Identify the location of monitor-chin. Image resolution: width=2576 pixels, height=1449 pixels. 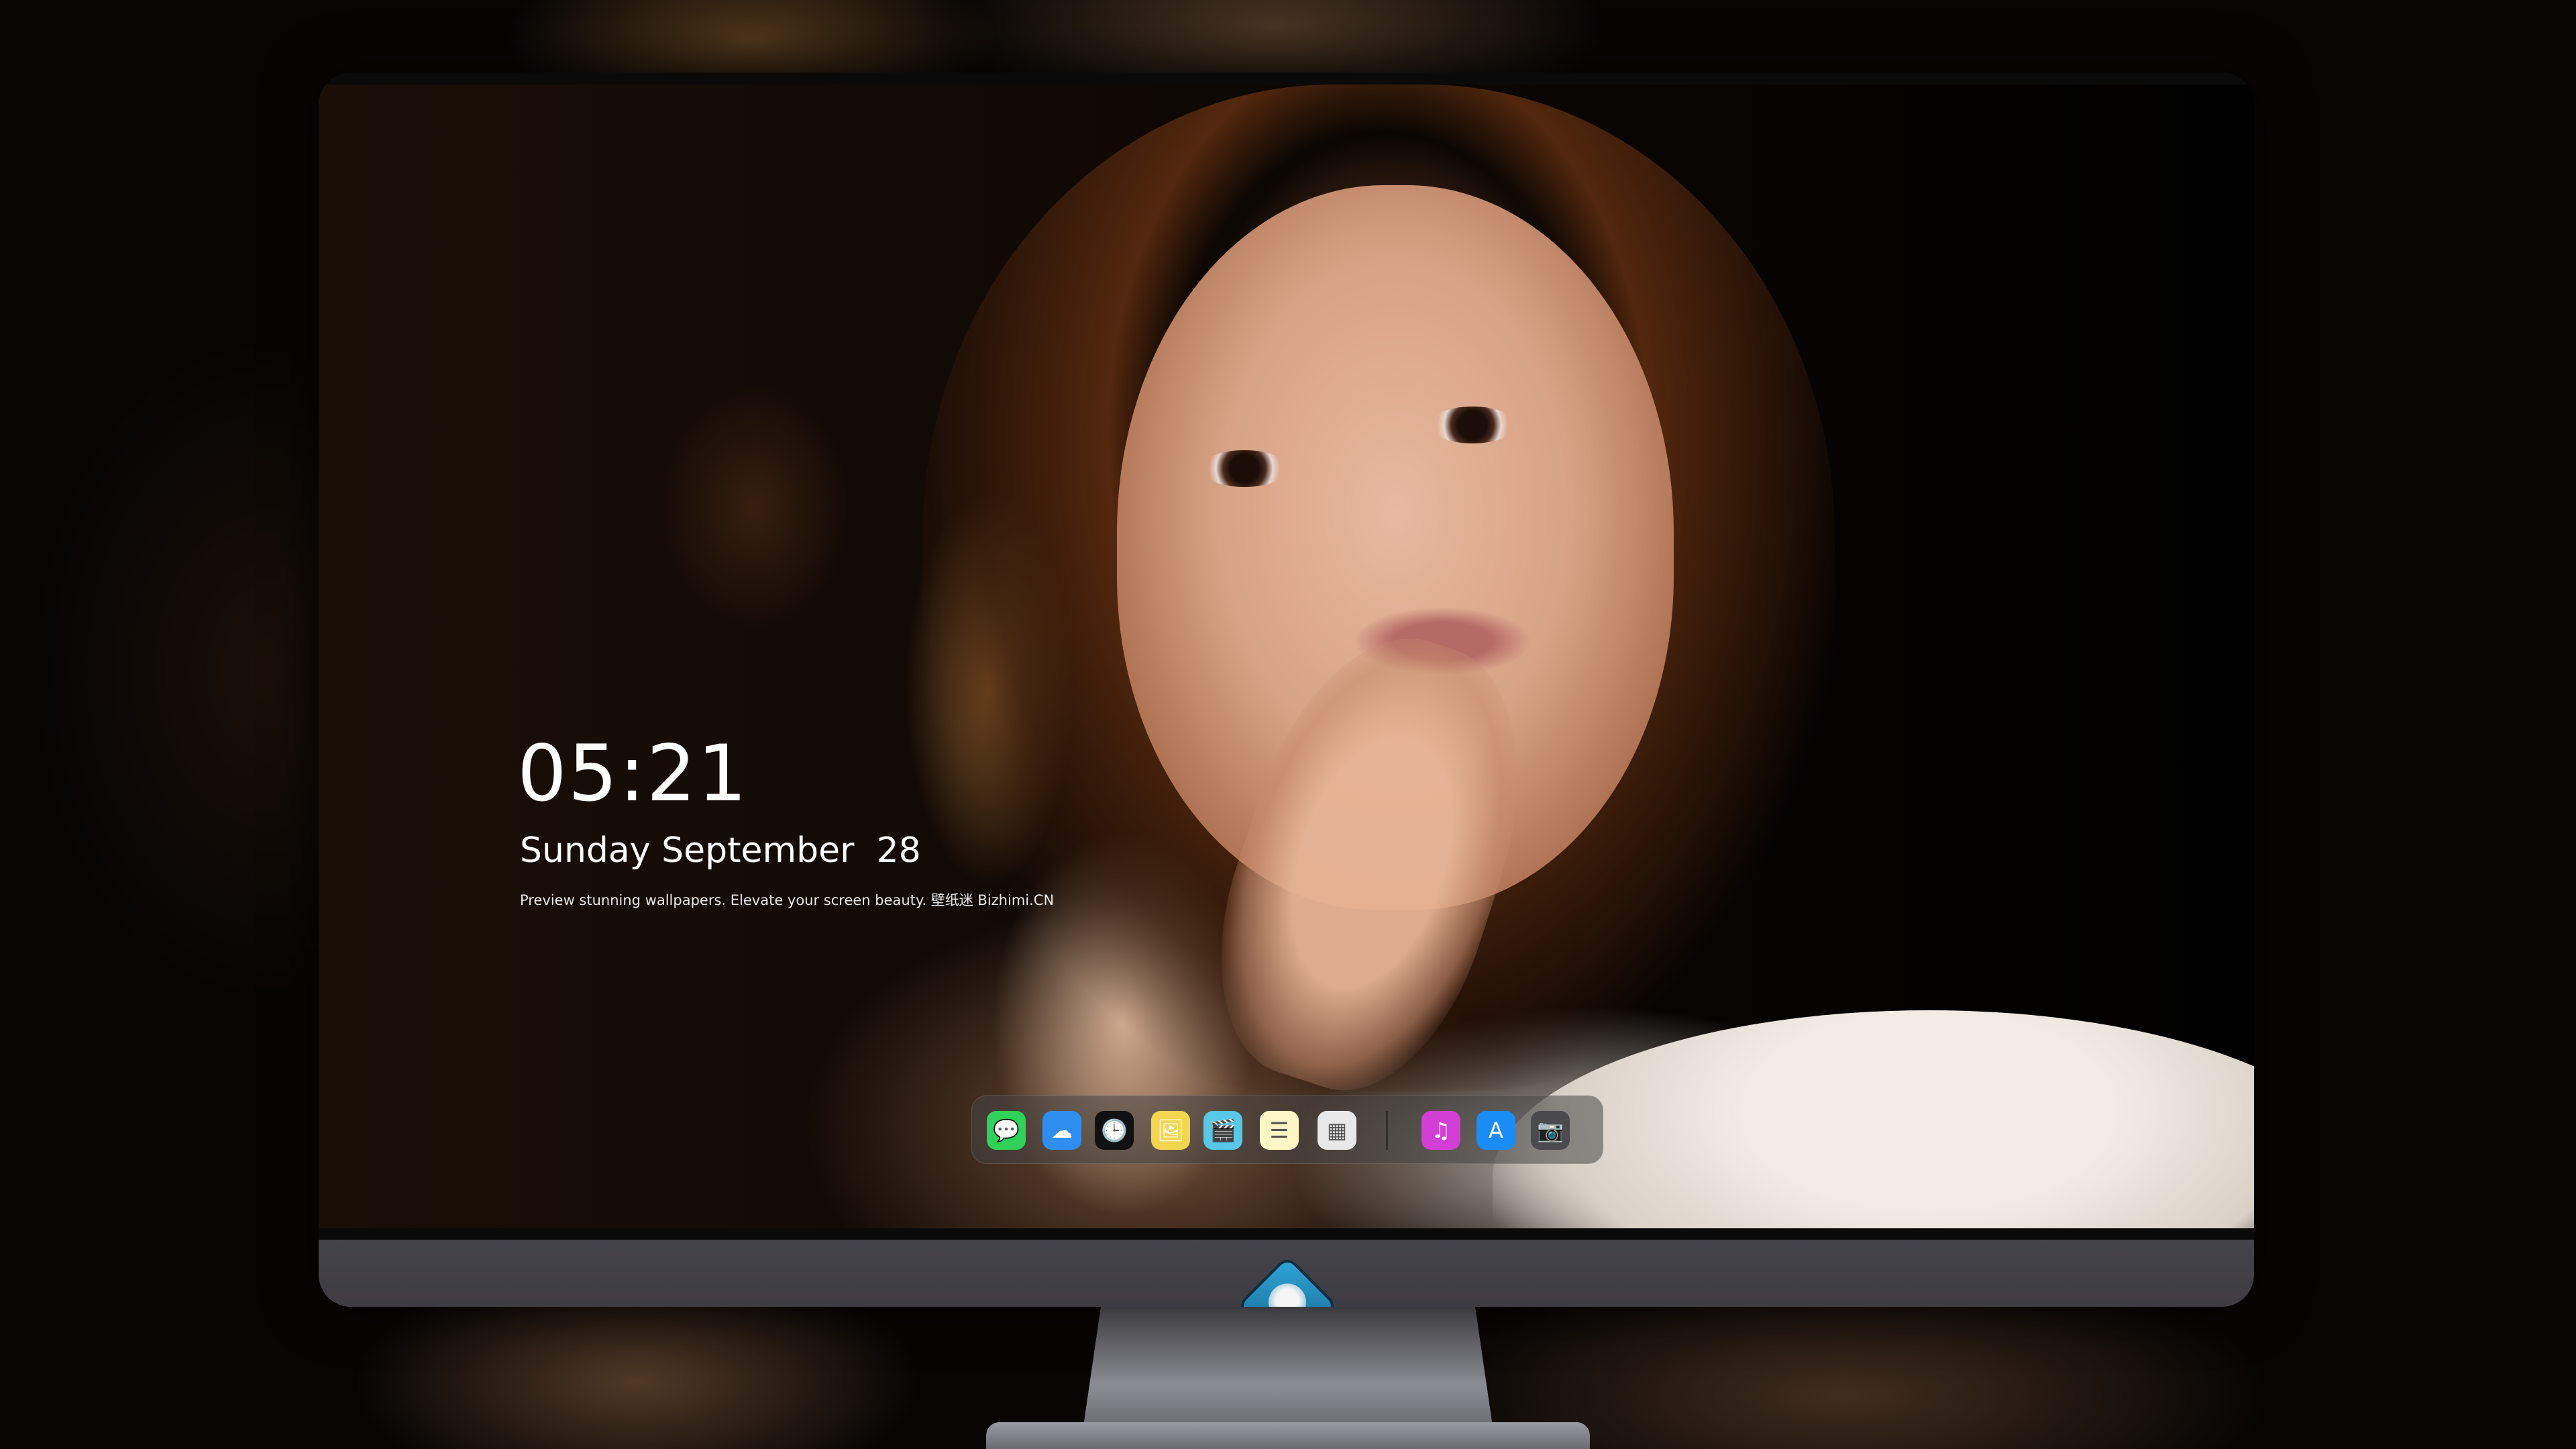
(1286, 1273).